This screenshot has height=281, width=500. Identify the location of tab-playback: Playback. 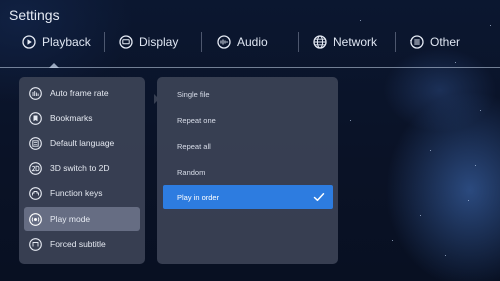
(56, 42).